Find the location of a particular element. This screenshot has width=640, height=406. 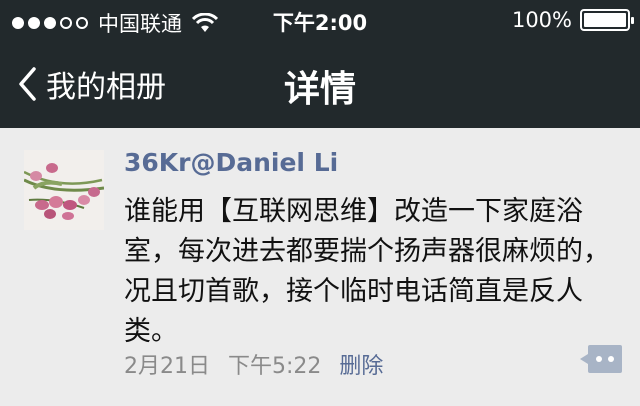

comment-icon is located at coordinates (601, 359).